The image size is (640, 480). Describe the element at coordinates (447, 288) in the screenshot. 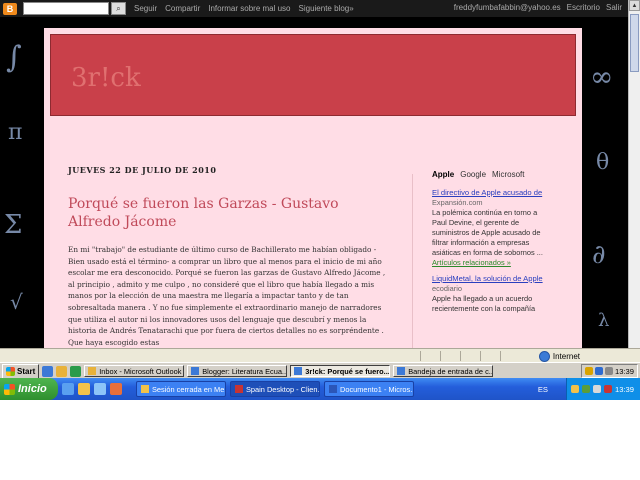

I see `news-source: ecodiario` at that location.